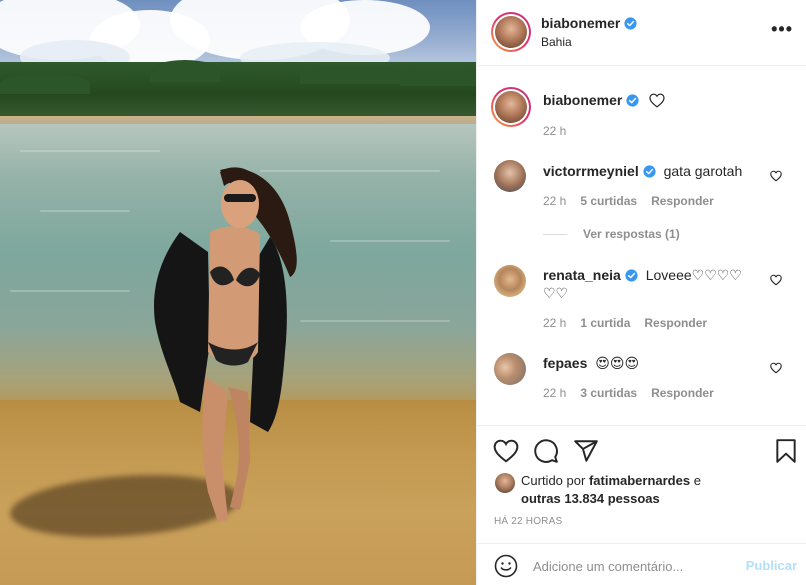 This screenshot has height=585, width=806. What do you see at coordinates (589, 42) in the screenshot?
I see `header-location: Bahia` at bounding box center [589, 42].